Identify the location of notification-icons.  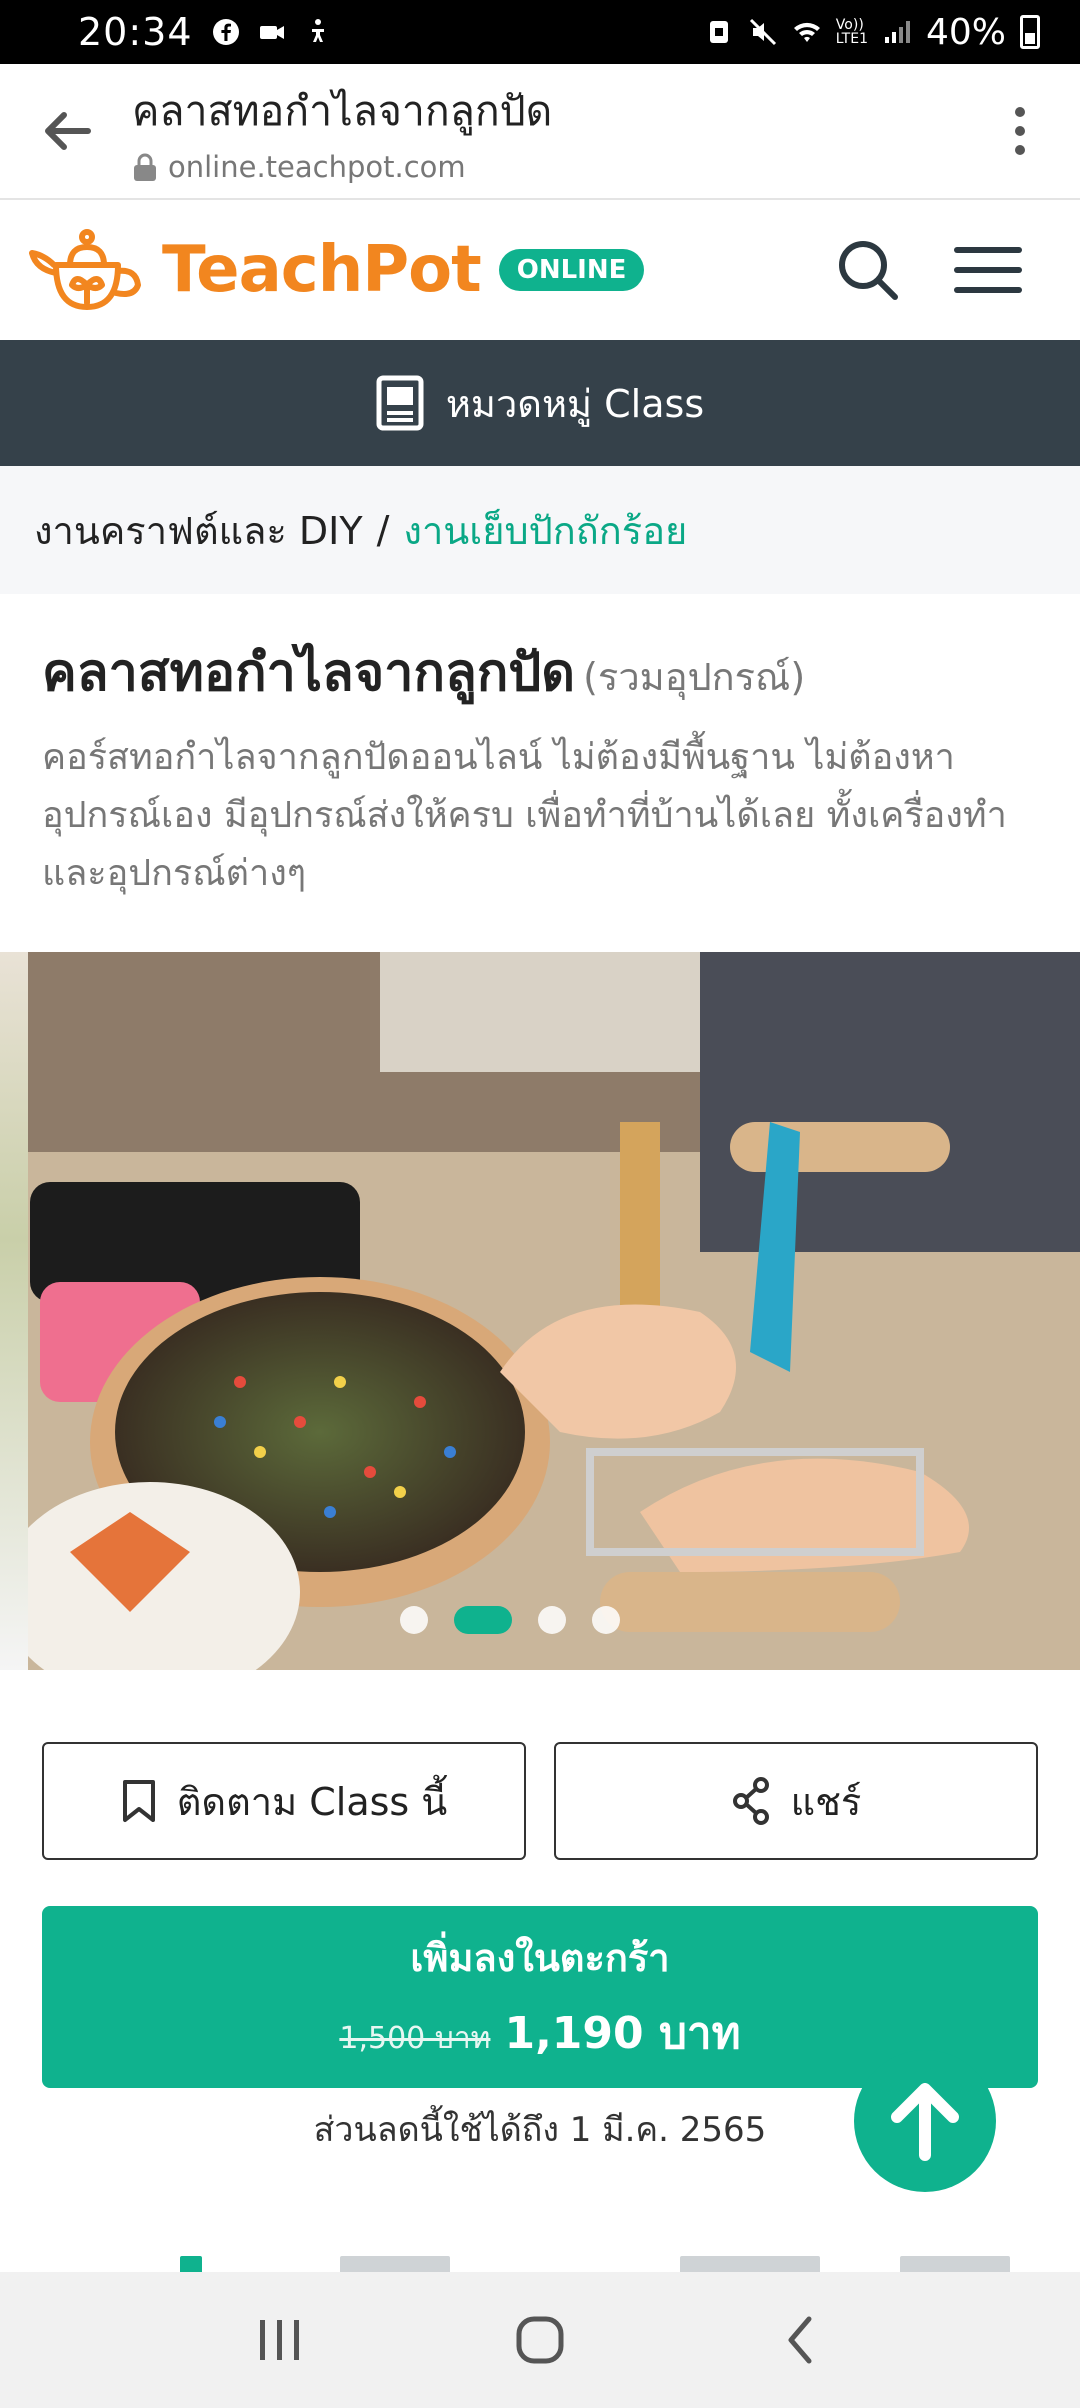
(272, 32).